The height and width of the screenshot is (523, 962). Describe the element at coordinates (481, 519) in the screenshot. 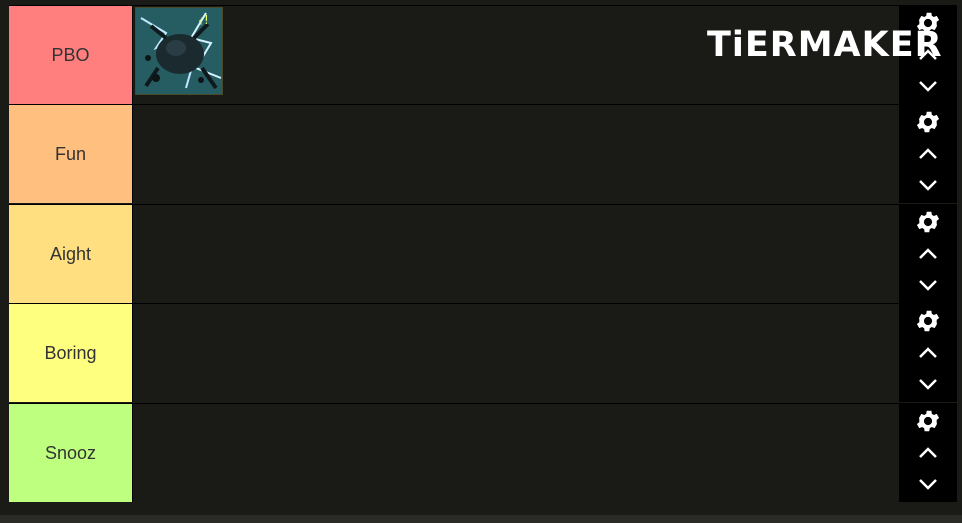

I see `page-footer-bar` at that location.